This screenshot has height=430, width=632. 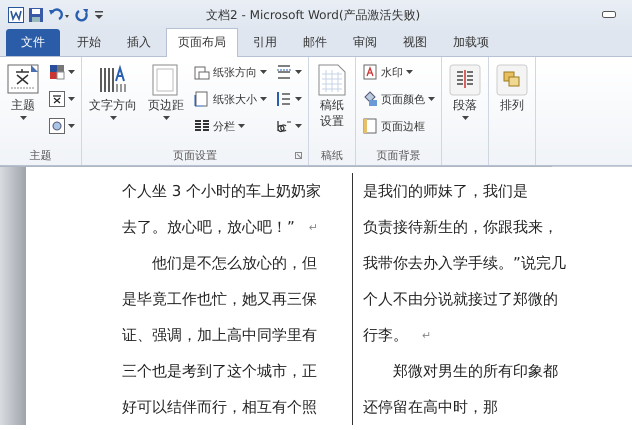 I want to click on ribbon-button: 页面边框, so click(x=398, y=126).